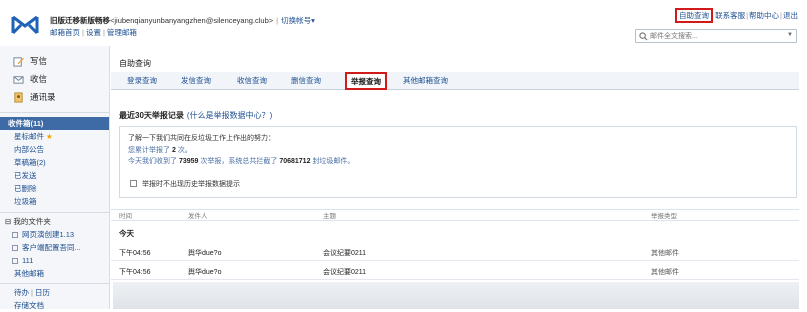 This screenshot has height=312, width=807. What do you see at coordinates (142, 80) in the screenshot?
I see `tab-login-query: 登录查询` at bounding box center [142, 80].